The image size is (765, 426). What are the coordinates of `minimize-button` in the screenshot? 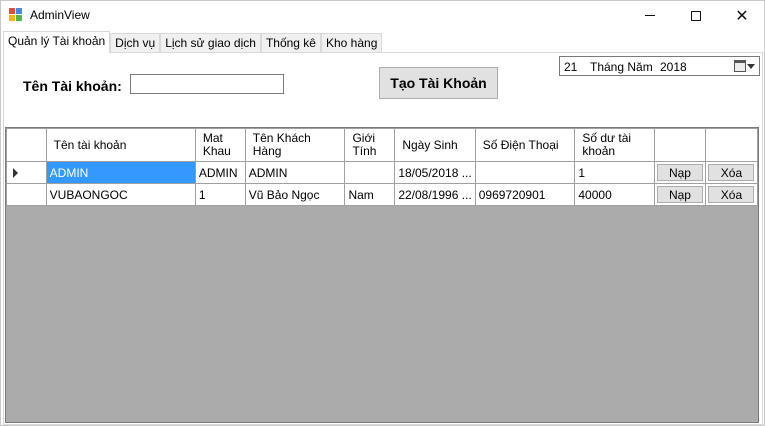 It's located at (650, 15).